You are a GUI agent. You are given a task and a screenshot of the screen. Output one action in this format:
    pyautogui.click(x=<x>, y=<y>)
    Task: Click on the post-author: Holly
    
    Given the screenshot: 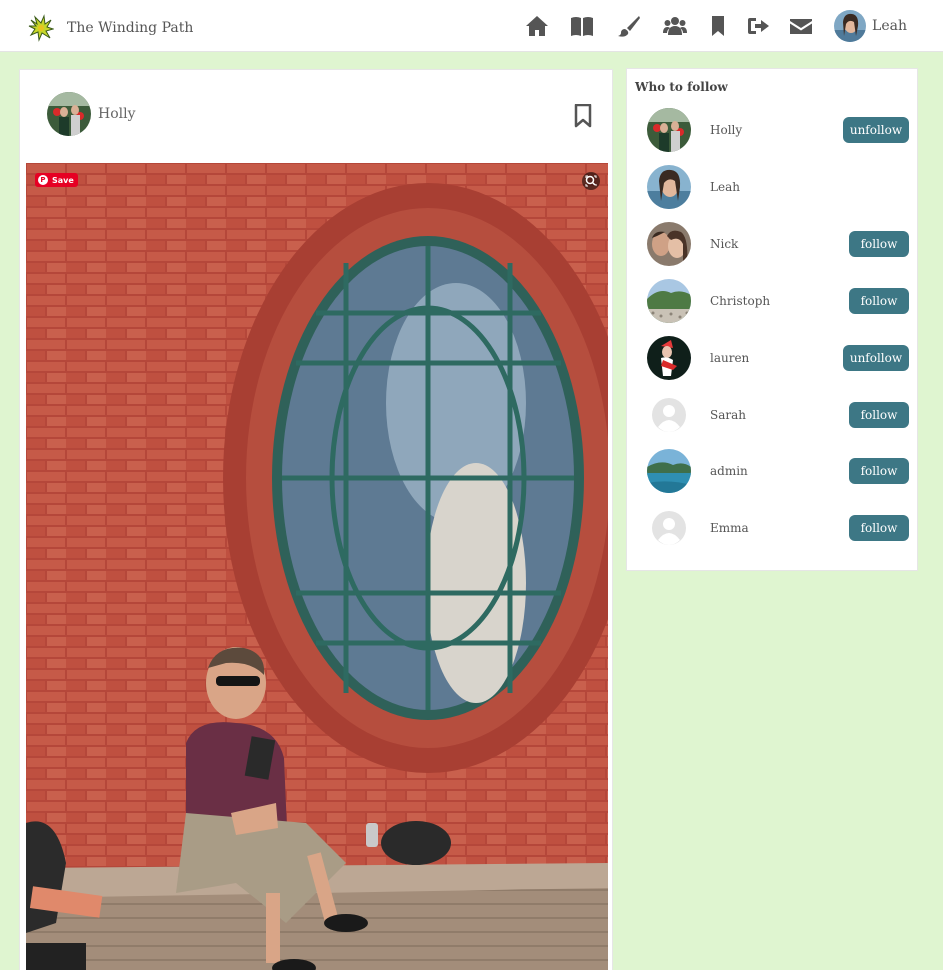 What is the action you would take?
    pyautogui.click(x=91, y=114)
    